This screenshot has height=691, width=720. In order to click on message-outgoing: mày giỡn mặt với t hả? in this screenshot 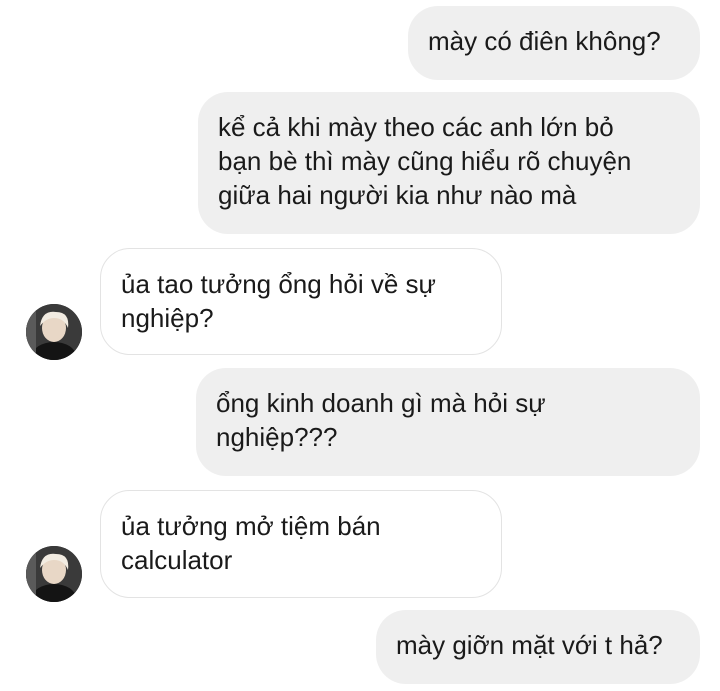, I will do `click(538, 647)`.